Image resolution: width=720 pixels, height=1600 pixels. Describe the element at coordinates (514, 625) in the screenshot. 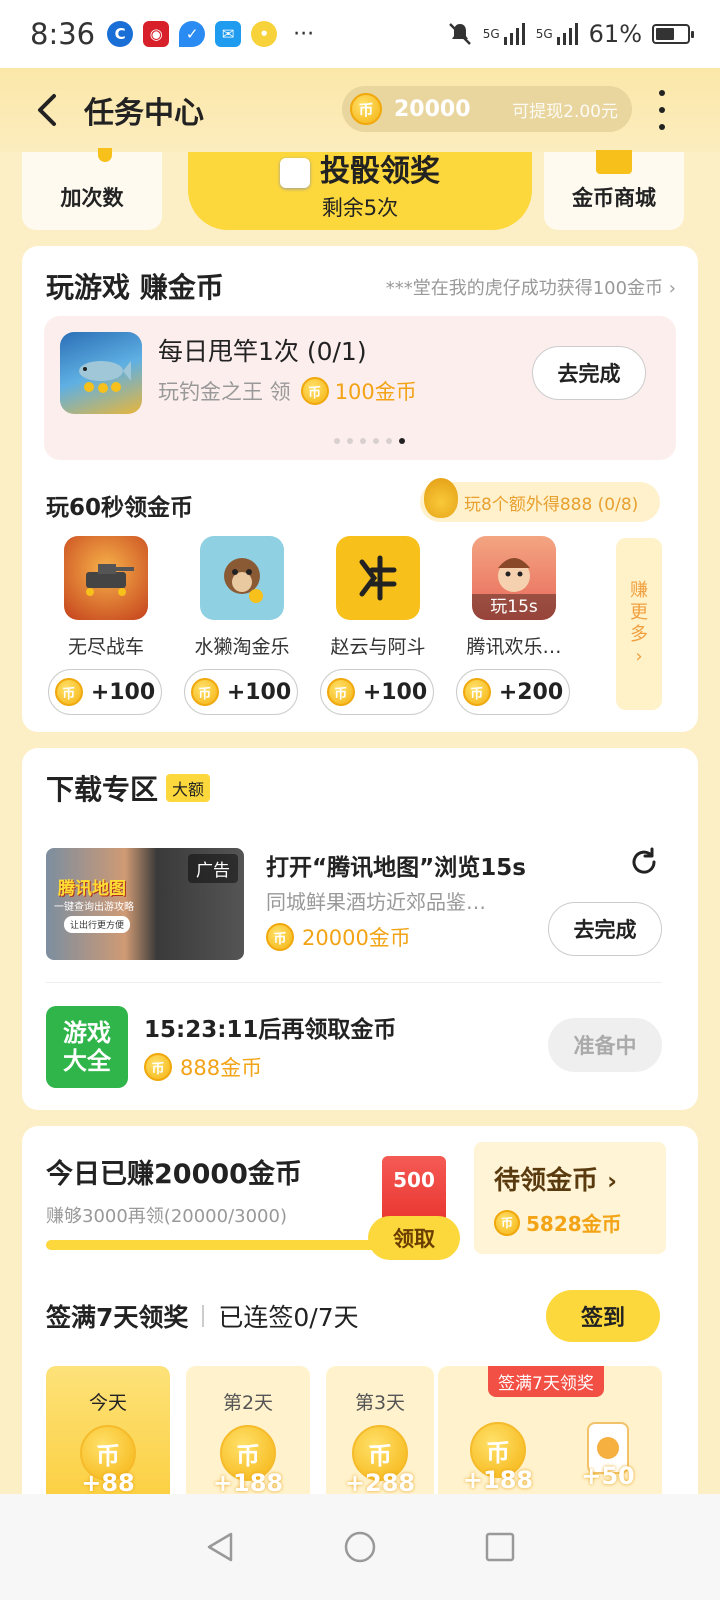

I see `game-item: 玩15s 腾讯欢乐… 币 +200` at that location.